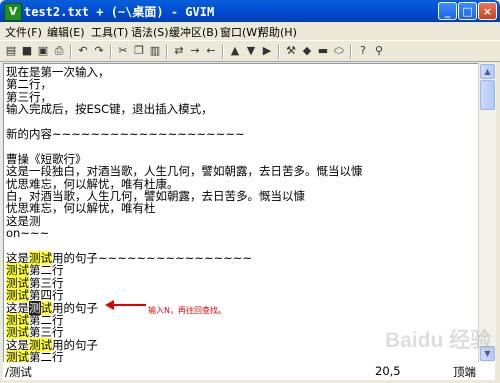 This screenshot has width=500, height=383. I want to click on line-text: 用的句子~~~~~~~~~~~~~~~~, so click(152, 258).